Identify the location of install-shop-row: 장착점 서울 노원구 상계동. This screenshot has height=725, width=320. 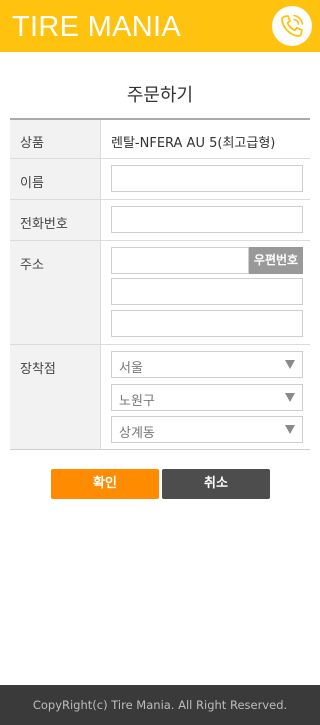
(160, 397).